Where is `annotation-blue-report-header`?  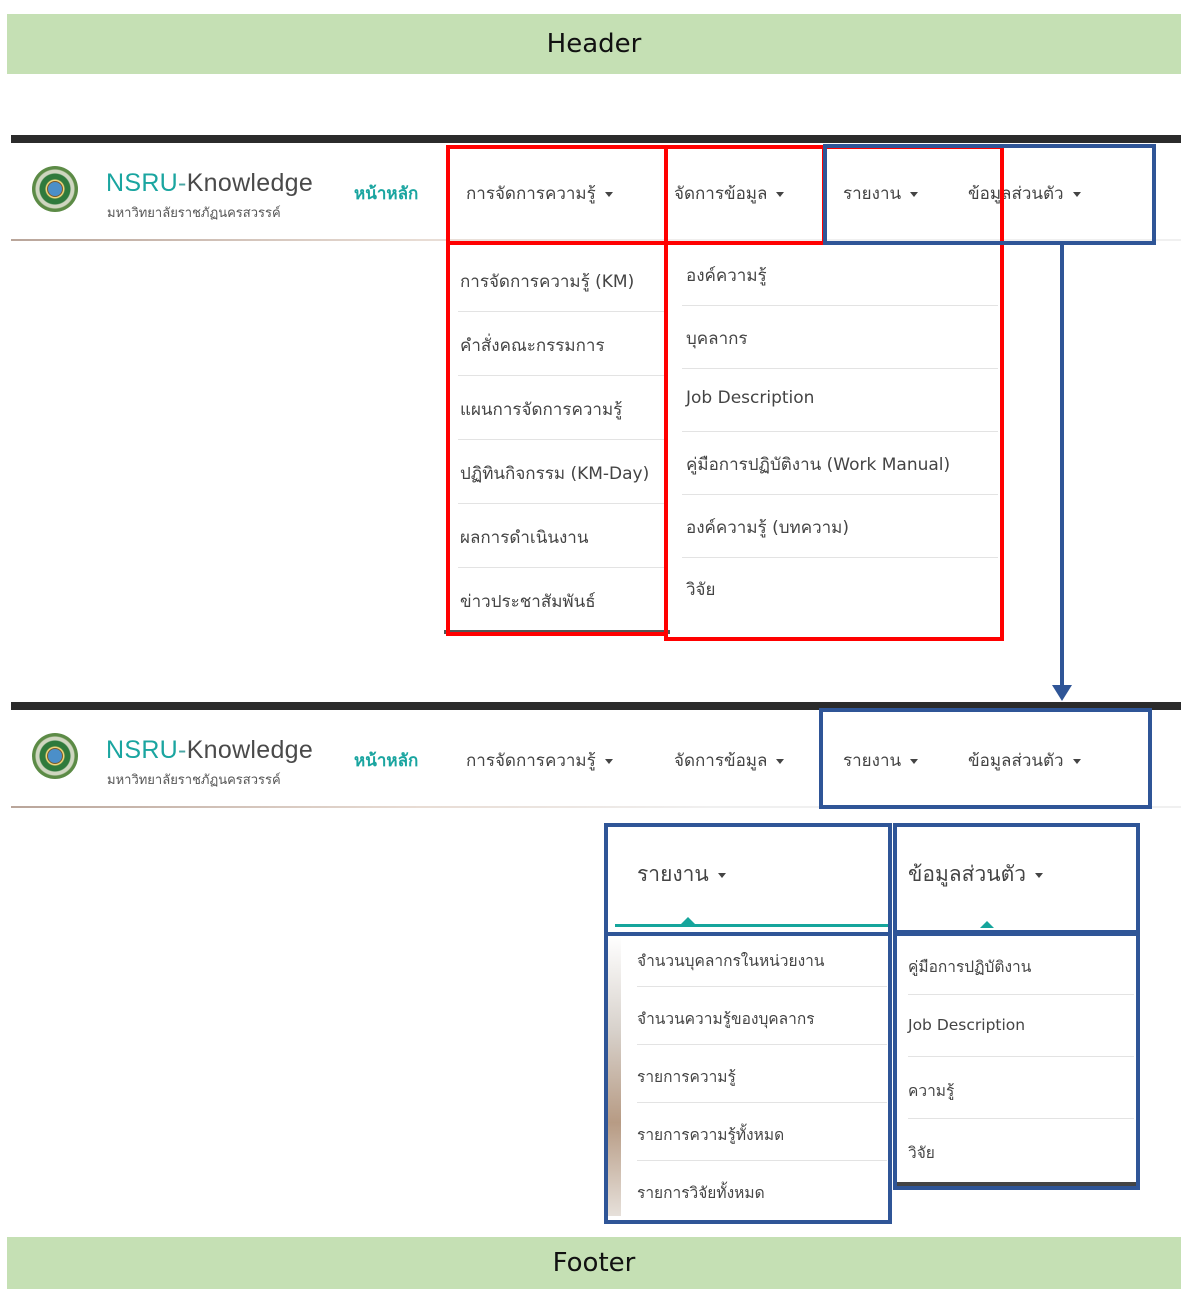
annotation-blue-report-header is located at coordinates (748, 879).